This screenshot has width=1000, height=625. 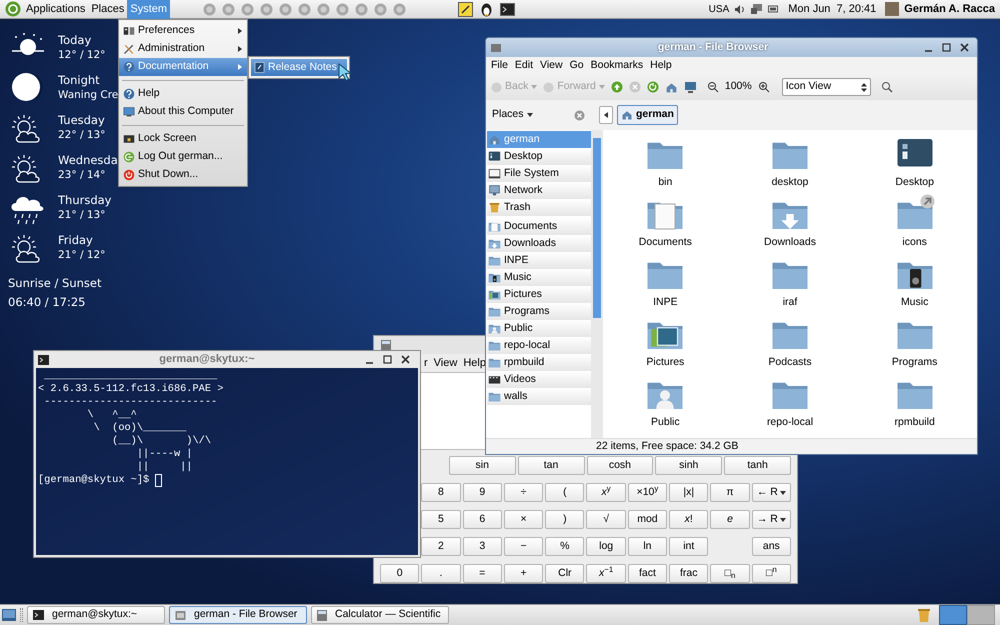 I want to click on calculator-key: ×10$^{y}$, so click(x=648, y=492).